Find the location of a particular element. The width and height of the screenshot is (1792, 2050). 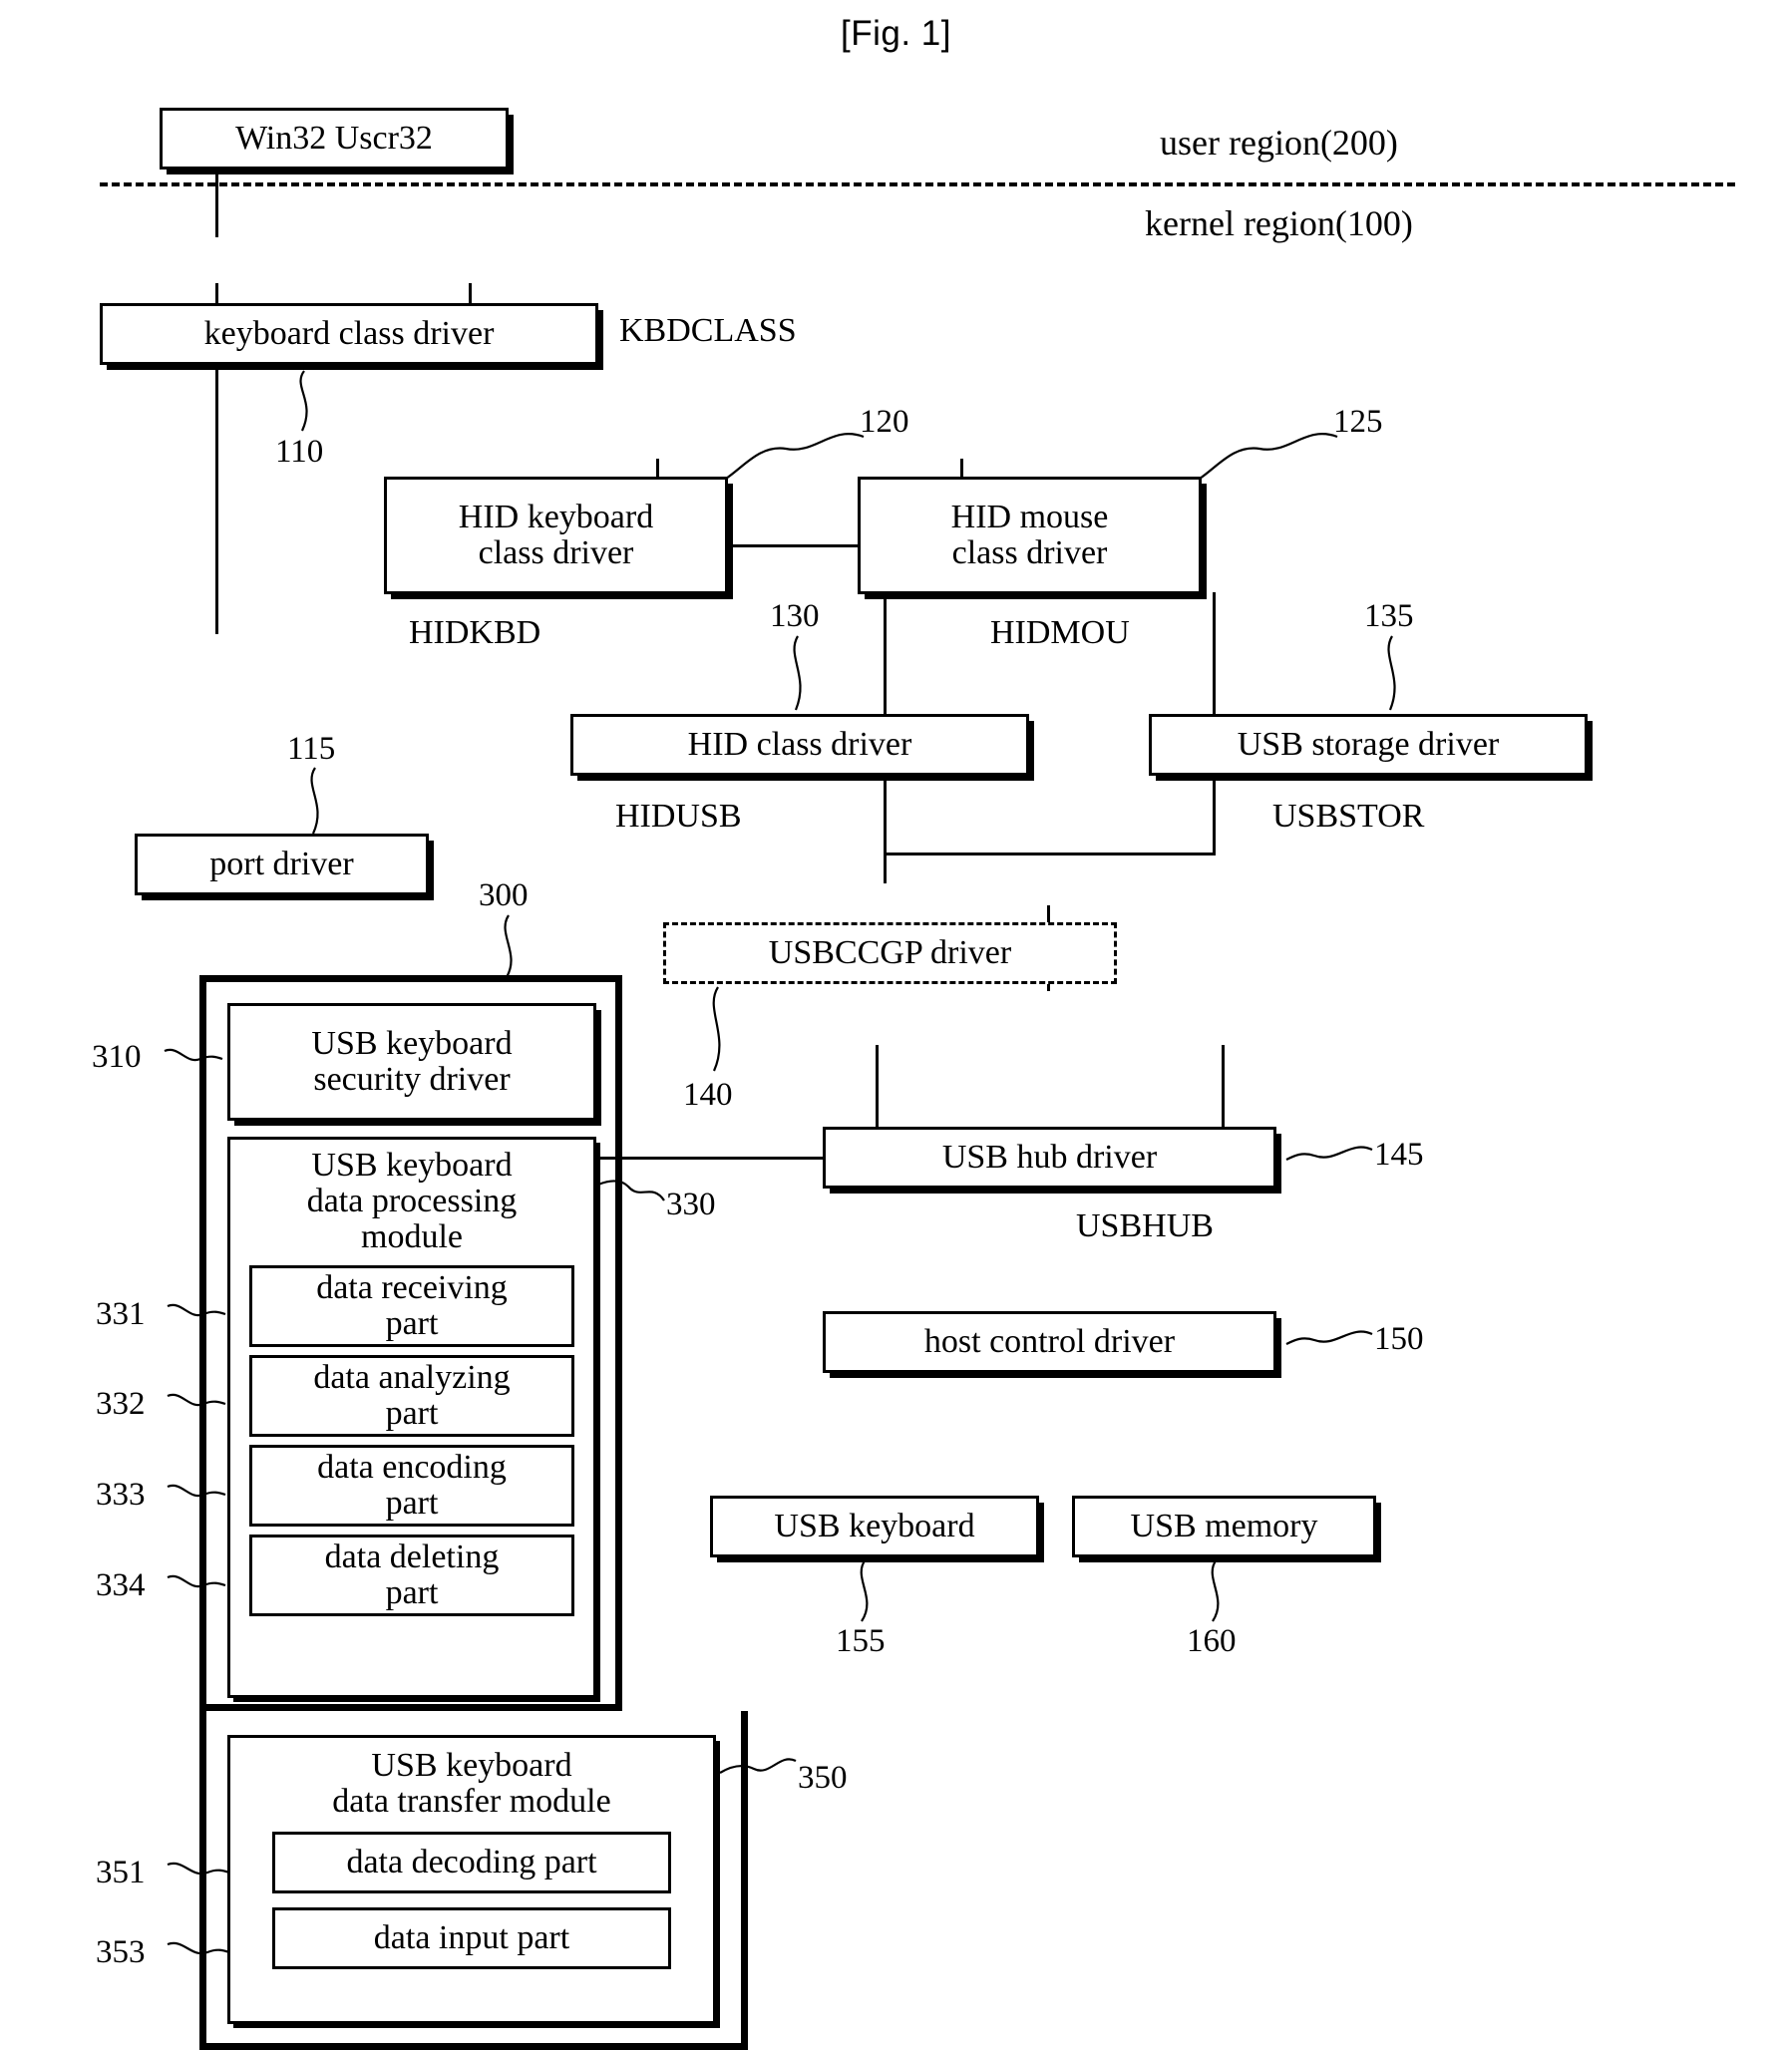

user-kernel-divider is located at coordinates (917, 184).